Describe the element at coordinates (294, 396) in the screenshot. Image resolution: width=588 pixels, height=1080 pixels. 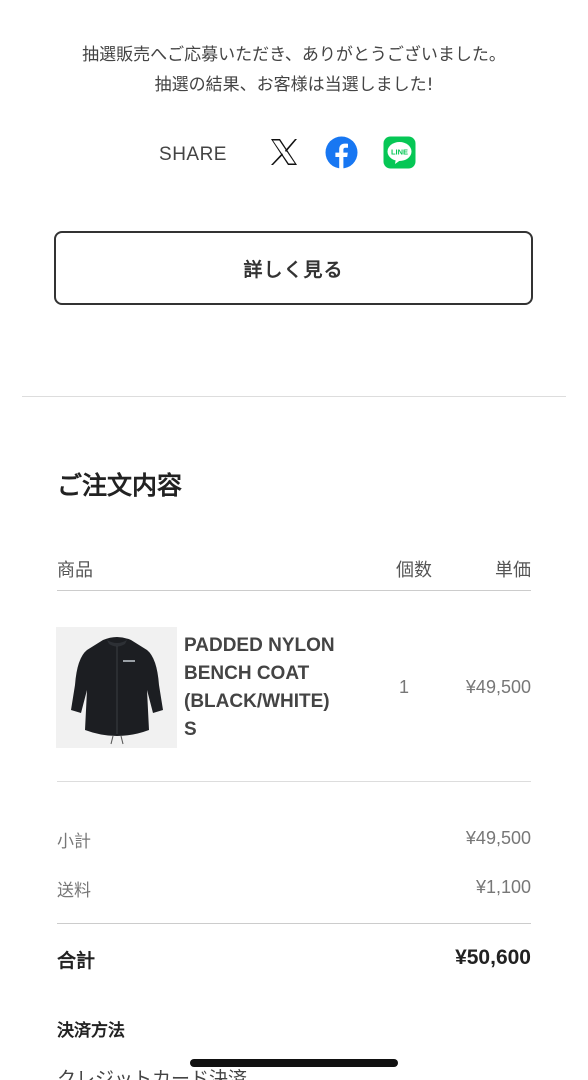
I see `section-divider` at that location.